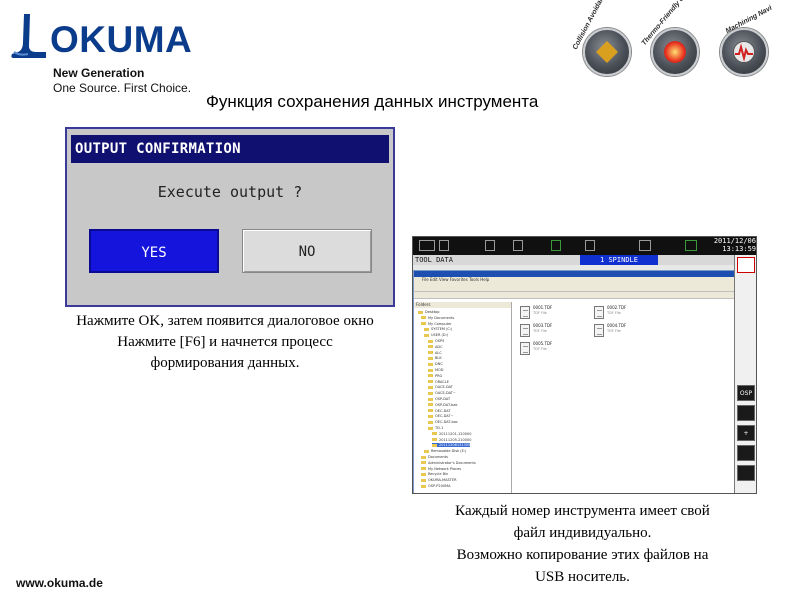 This screenshot has height=600, width=800. What do you see at coordinates (439, 370) in the screenshot?
I see `folder-tree-label: MOD` at bounding box center [439, 370].